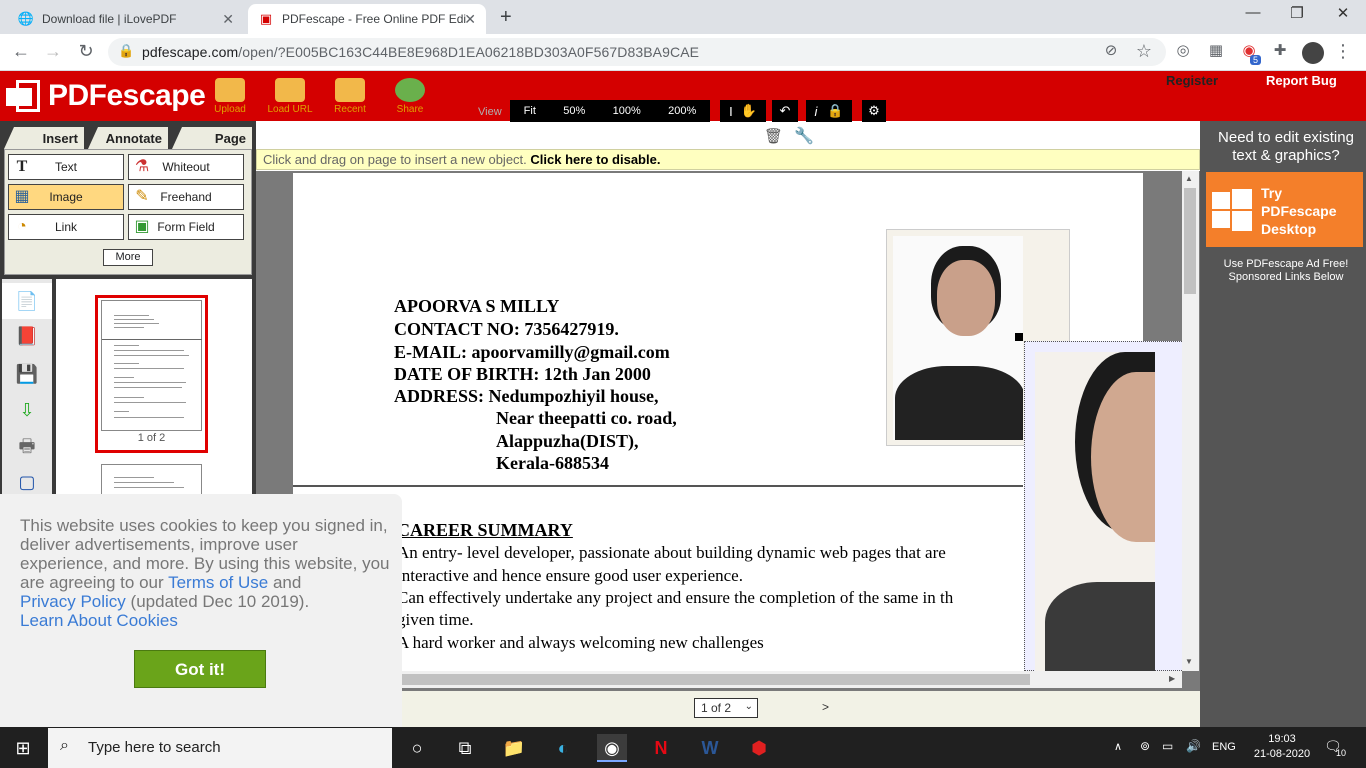 The image size is (1366, 768). What do you see at coordinates (773, 136) in the screenshot?
I see `trash-icon: 🗑` at bounding box center [773, 136].